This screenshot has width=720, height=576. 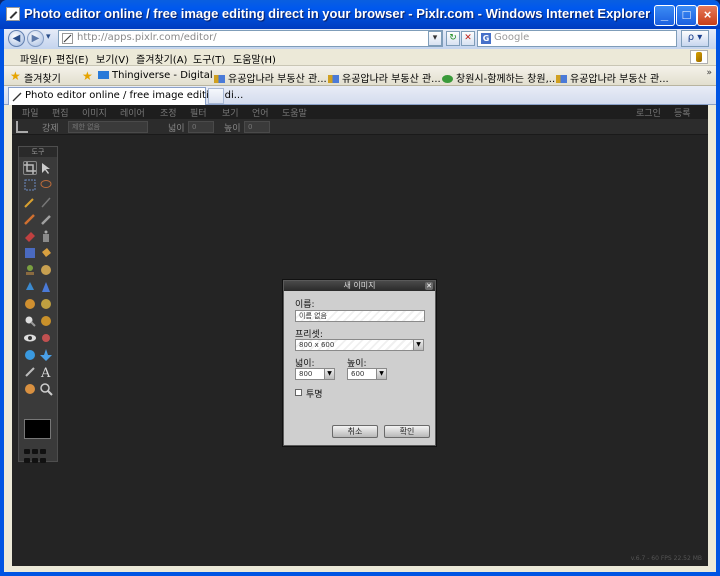 What do you see at coordinates (112, 58) in the screenshot?
I see `menu-view: 보기(V)` at bounding box center [112, 58].